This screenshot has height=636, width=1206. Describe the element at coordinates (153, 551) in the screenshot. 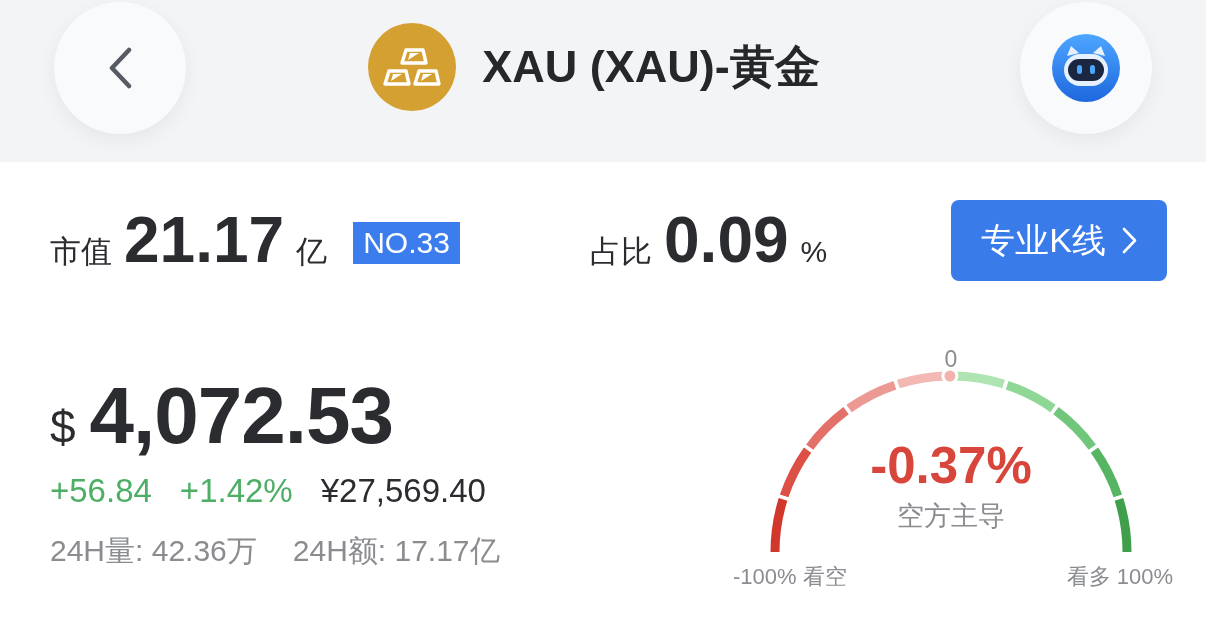

I see `volume-stat: 24H量: 42.36万` at that location.